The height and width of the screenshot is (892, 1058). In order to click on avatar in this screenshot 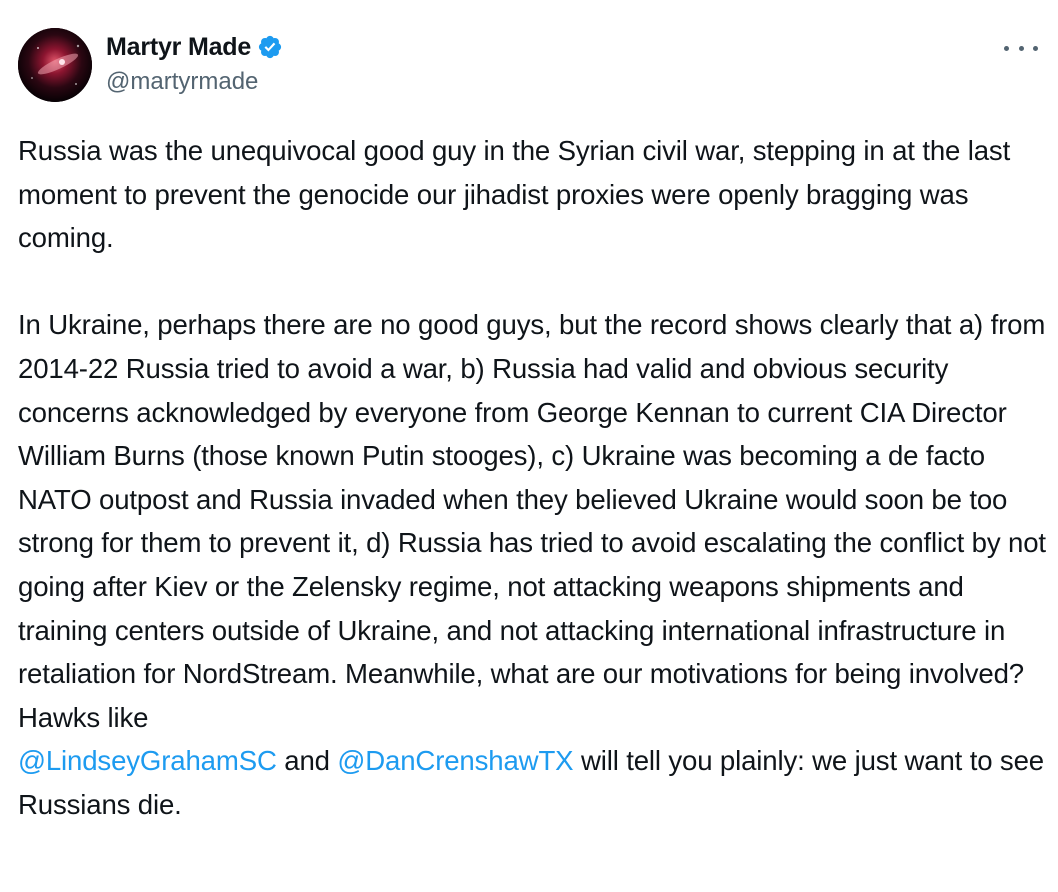, I will do `click(55, 65)`.